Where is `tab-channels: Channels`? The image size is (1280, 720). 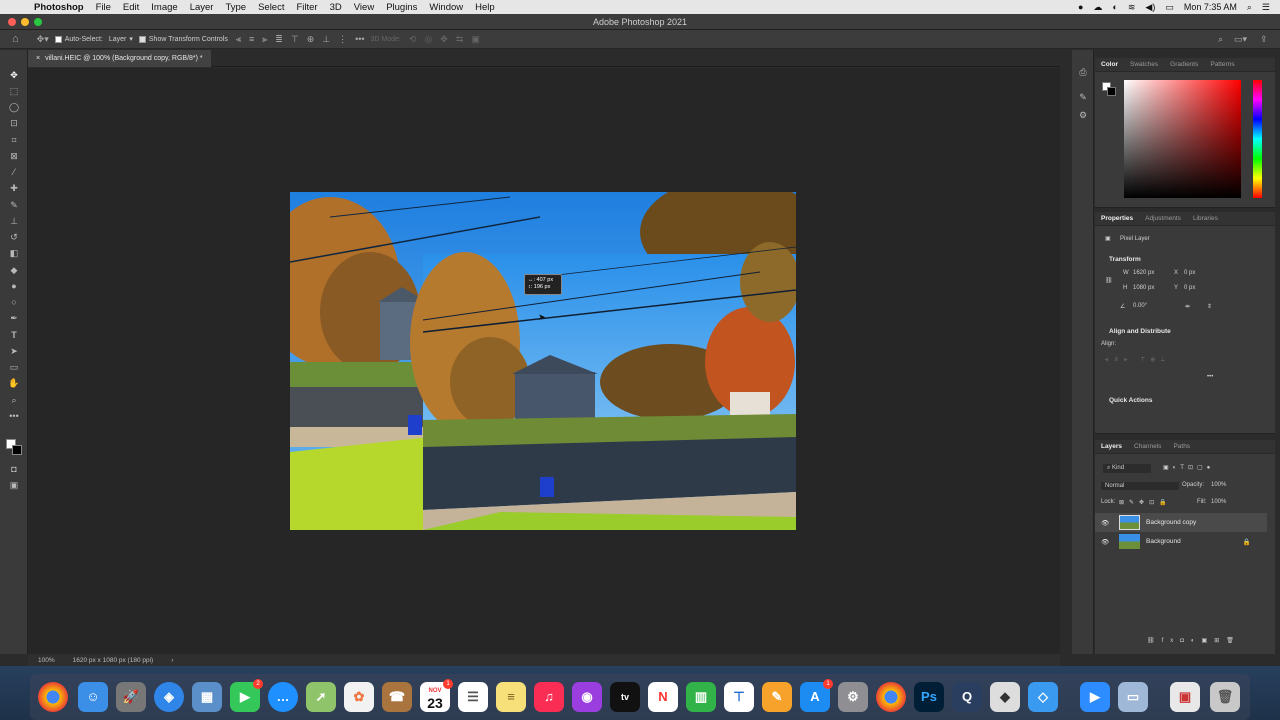 tab-channels: Channels is located at coordinates (1147, 446).